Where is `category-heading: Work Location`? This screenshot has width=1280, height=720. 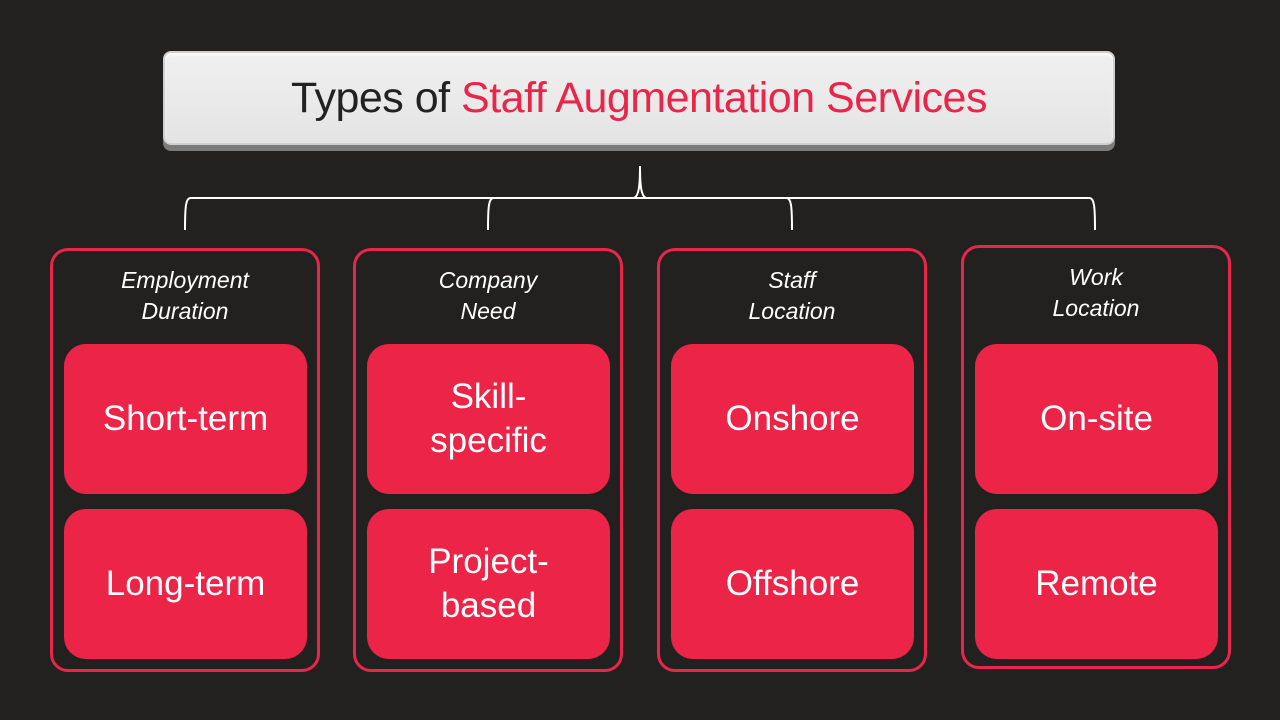
category-heading: Work Location is located at coordinates (1096, 293).